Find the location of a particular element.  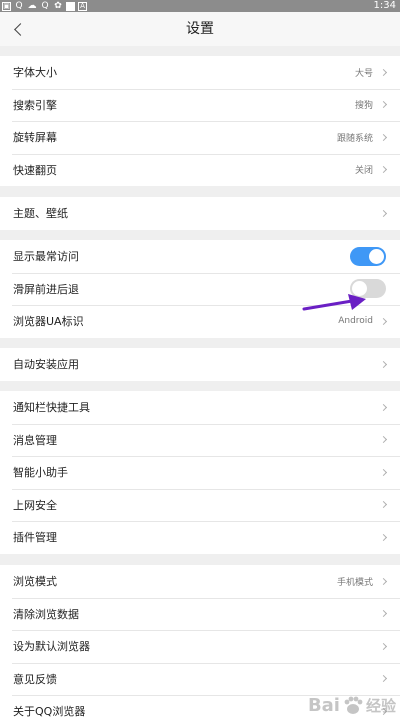

toggle-switch is located at coordinates (368, 256).